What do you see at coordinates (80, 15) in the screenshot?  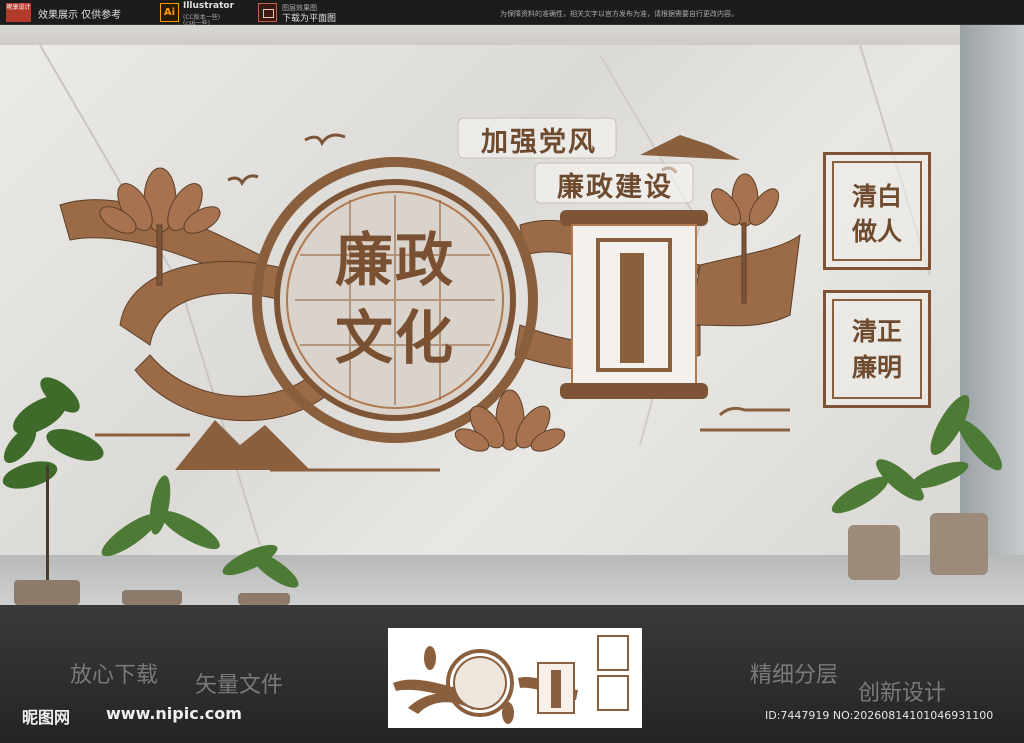 I see `preview-notice: 效果展示 仅供参考` at bounding box center [80, 15].